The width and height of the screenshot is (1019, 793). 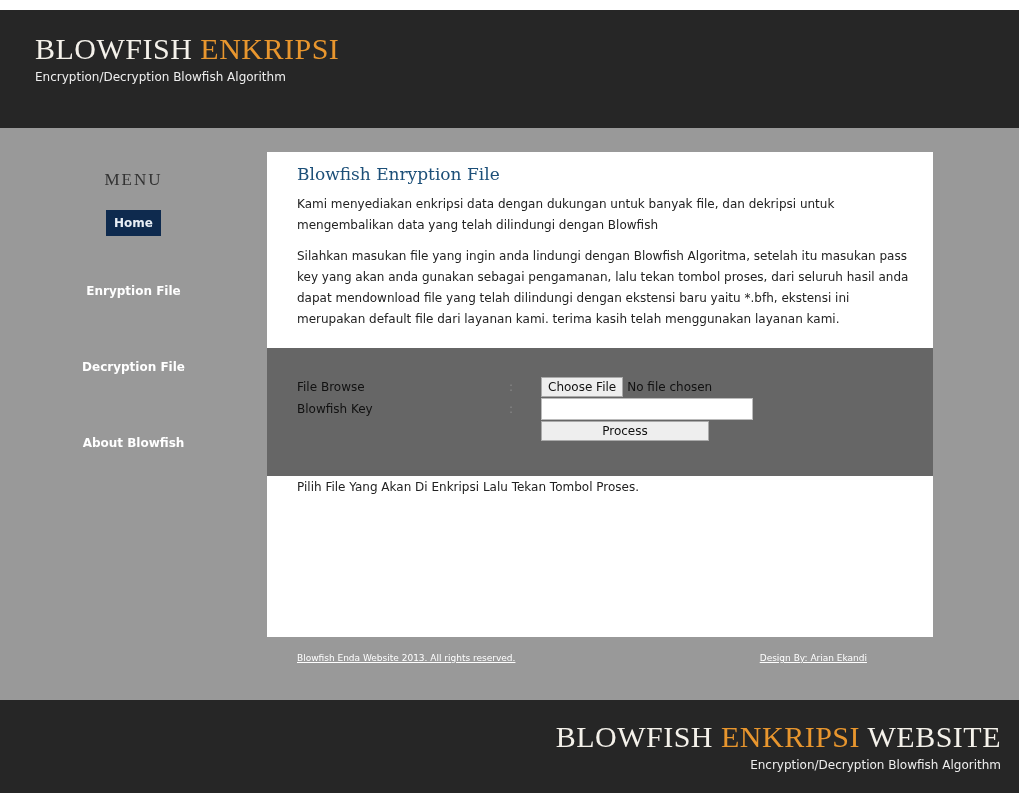 I want to click on site-tagline: Encryption/Decryption Blowfish Algorithm, so click(x=161, y=77).